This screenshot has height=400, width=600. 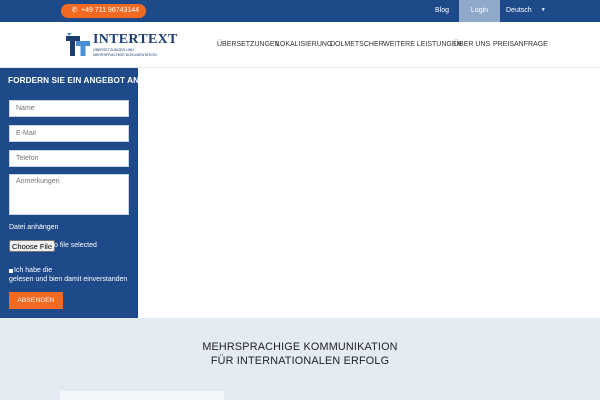 What do you see at coordinates (69, 158) in the screenshot?
I see `phone-input` at bounding box center [69, 158].